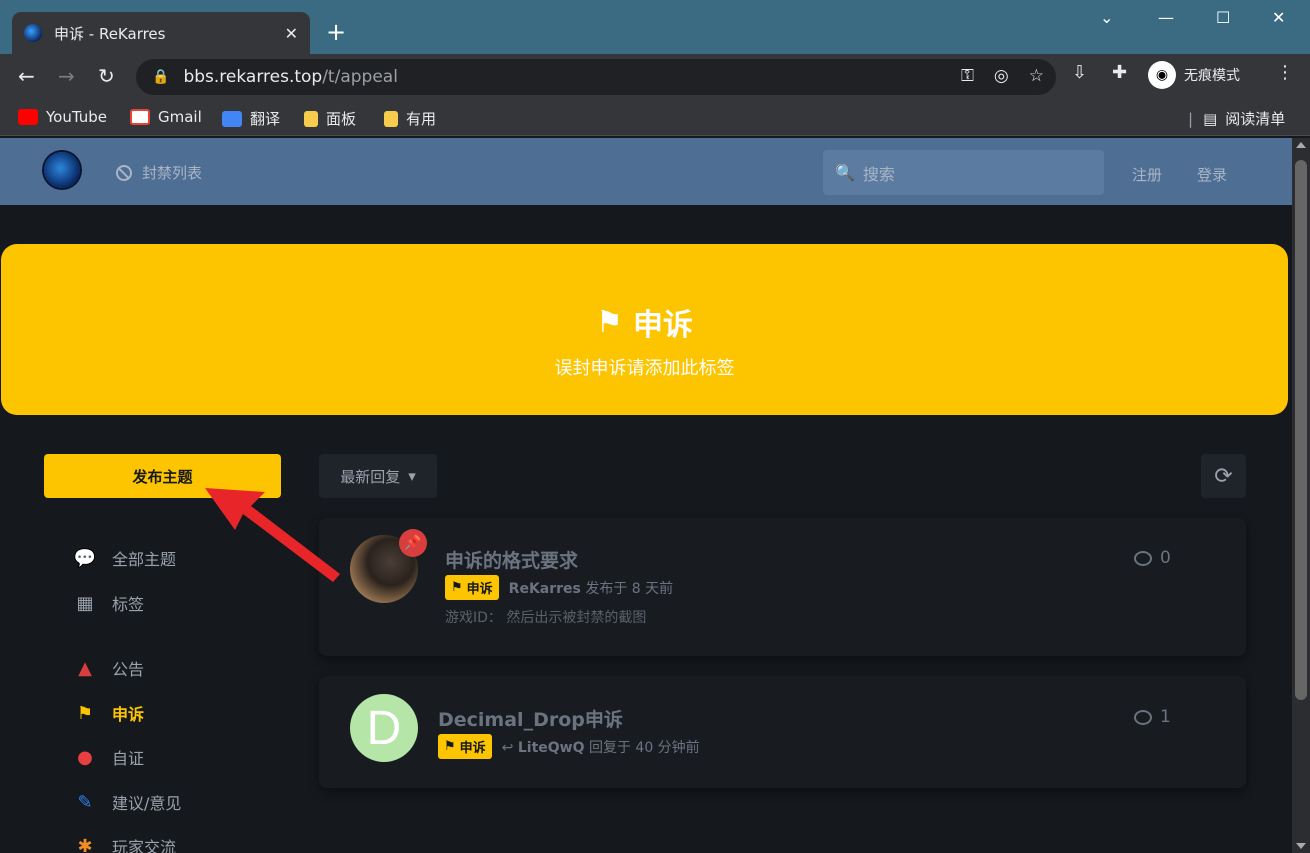 This screenshot has height=853, width=1310. What do you see at coordinates (1147, 174) in the screenshot?
I see `register-link: 注册` at bounding box center [1147, 174].